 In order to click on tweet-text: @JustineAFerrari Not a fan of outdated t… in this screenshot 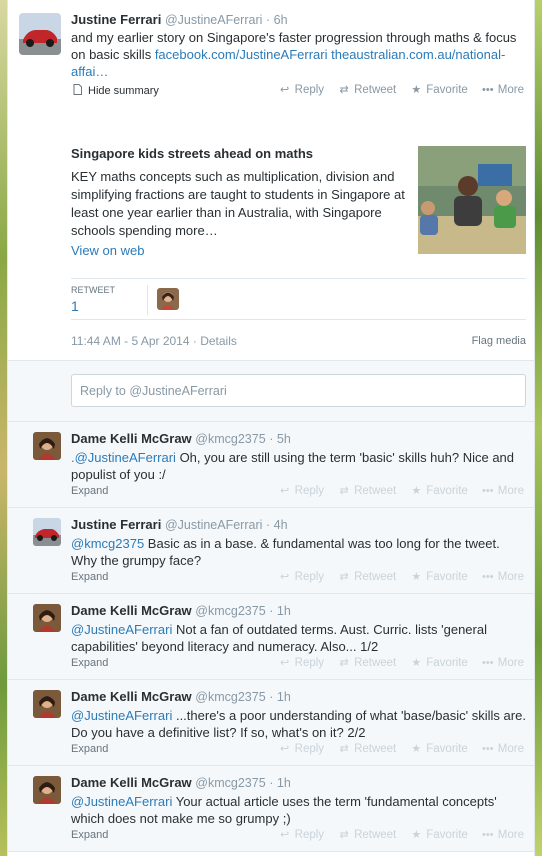, I will do `click(298, 638)`.